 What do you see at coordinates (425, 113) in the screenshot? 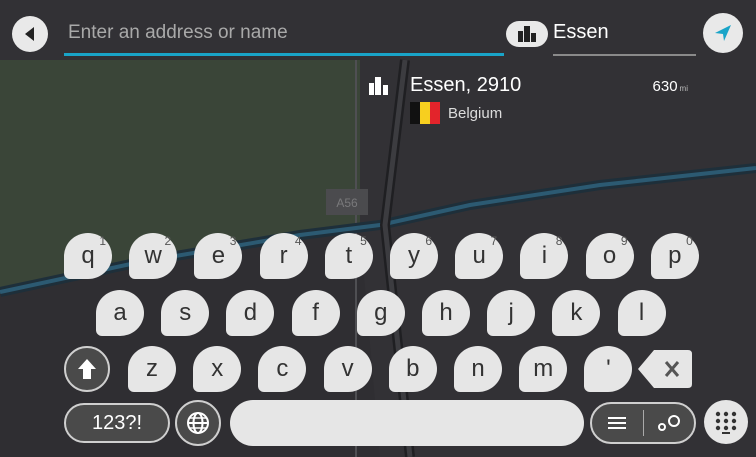
I see `belgium-flag-icon` at bounding box center [425, 113].